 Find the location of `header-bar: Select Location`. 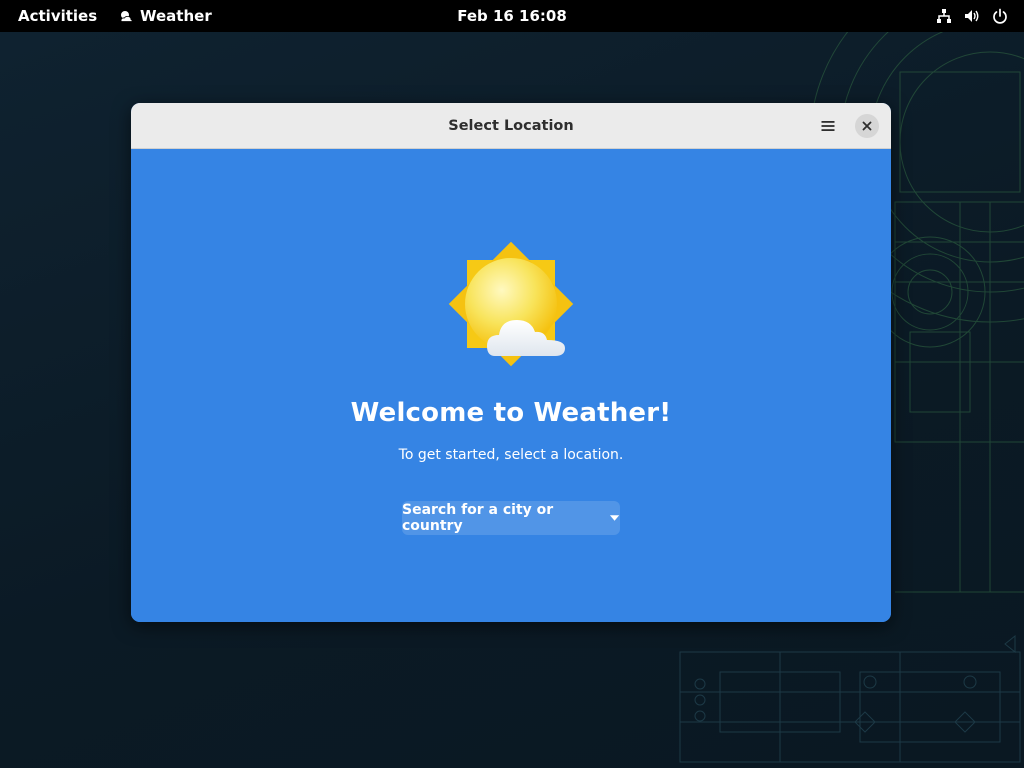

header-bar: Select Location is located at coordinates (511, 126).